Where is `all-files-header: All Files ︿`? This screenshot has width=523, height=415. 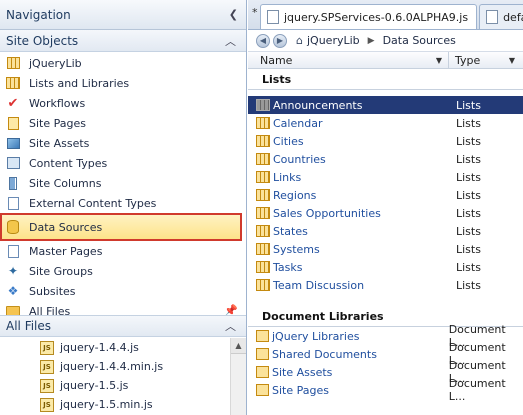
all-files-header: All Files ︿ is located at coordinates (123, 326).